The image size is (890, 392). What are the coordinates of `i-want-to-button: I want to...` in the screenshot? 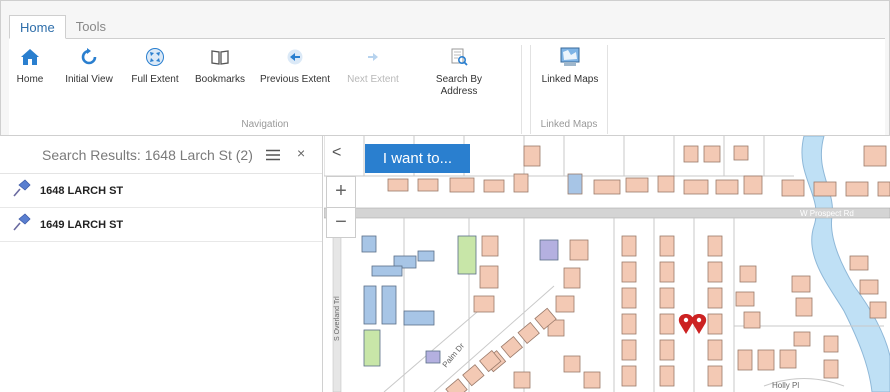 It's located at (417, 158).